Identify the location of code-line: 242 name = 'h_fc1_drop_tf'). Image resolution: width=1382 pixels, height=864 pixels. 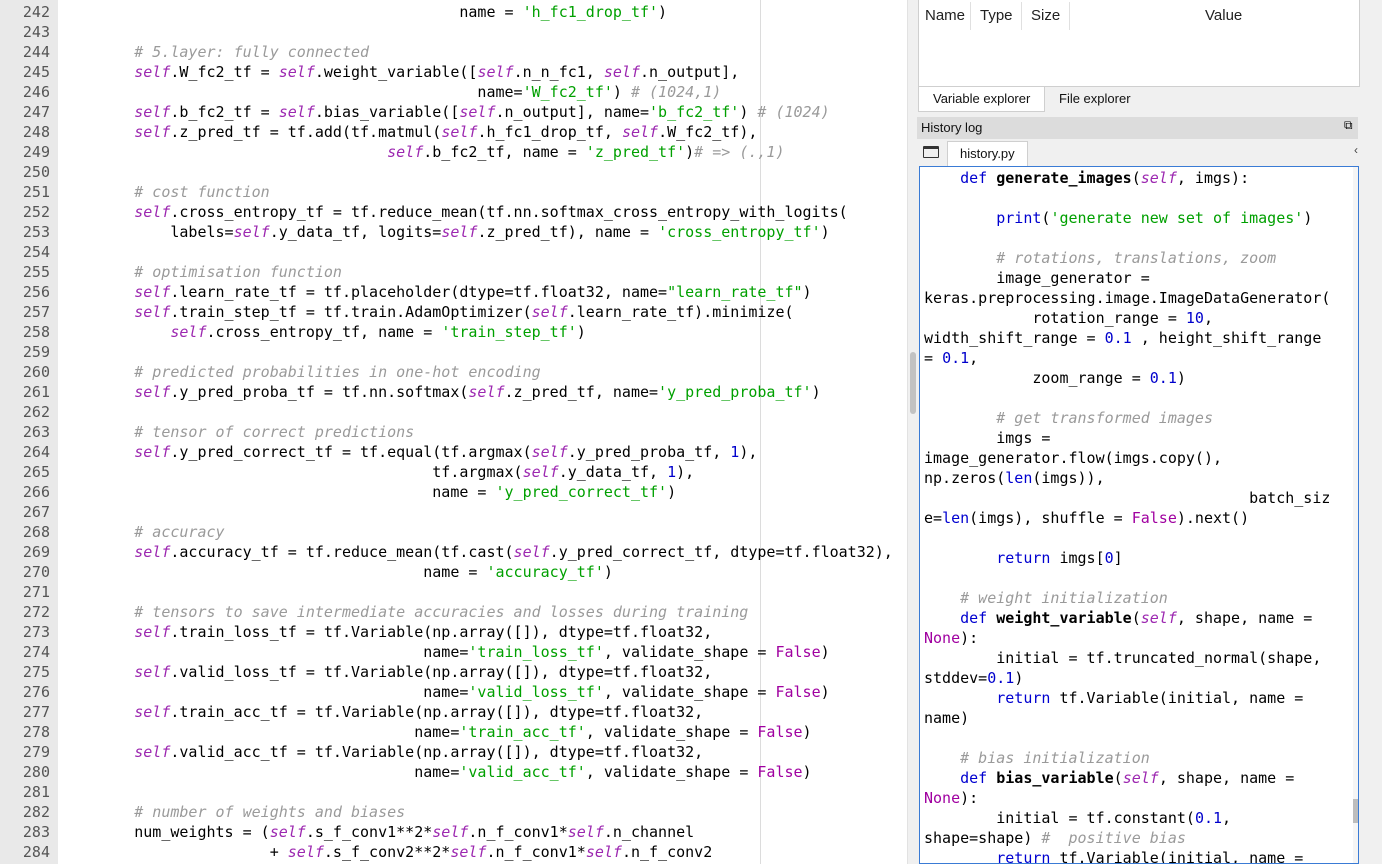
(453, 12).